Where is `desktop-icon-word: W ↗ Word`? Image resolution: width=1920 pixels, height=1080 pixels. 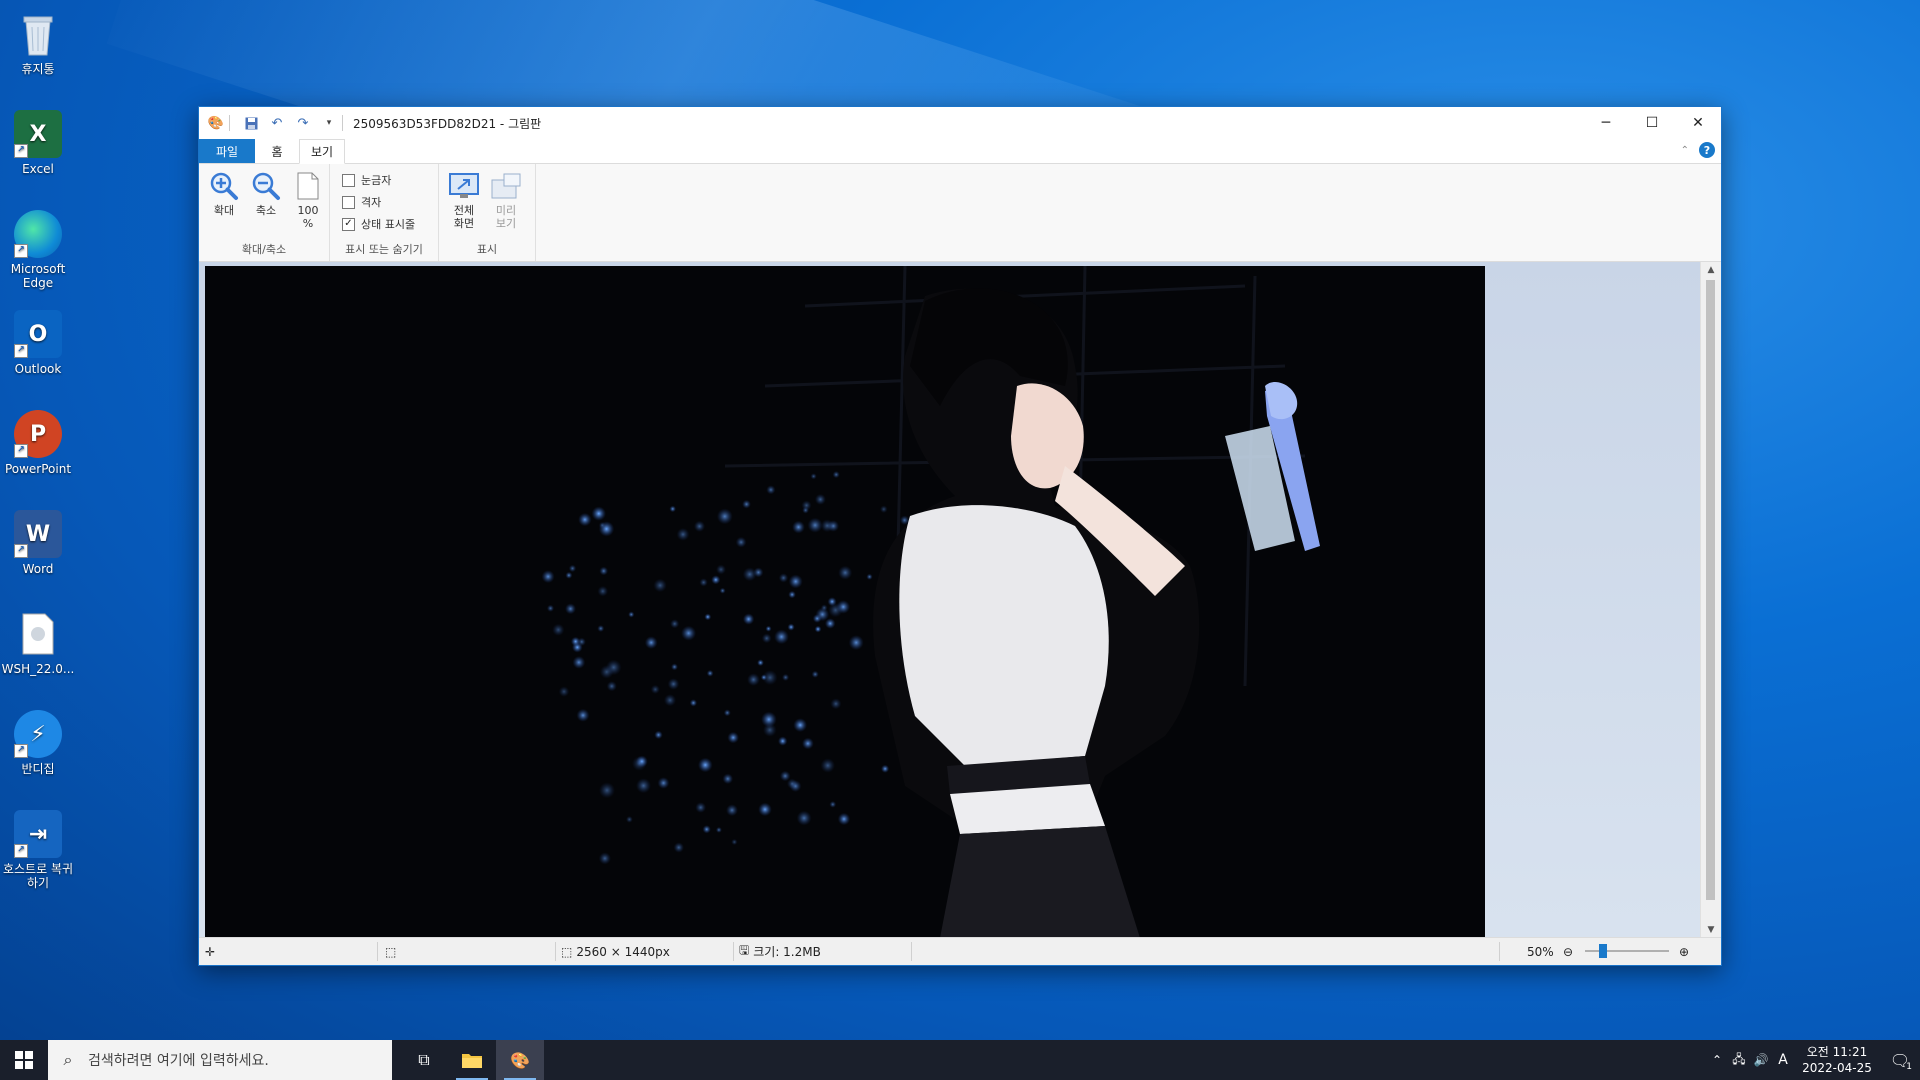 desktop-icon-word: W ↗ Word is located at coordinates (38, 540).